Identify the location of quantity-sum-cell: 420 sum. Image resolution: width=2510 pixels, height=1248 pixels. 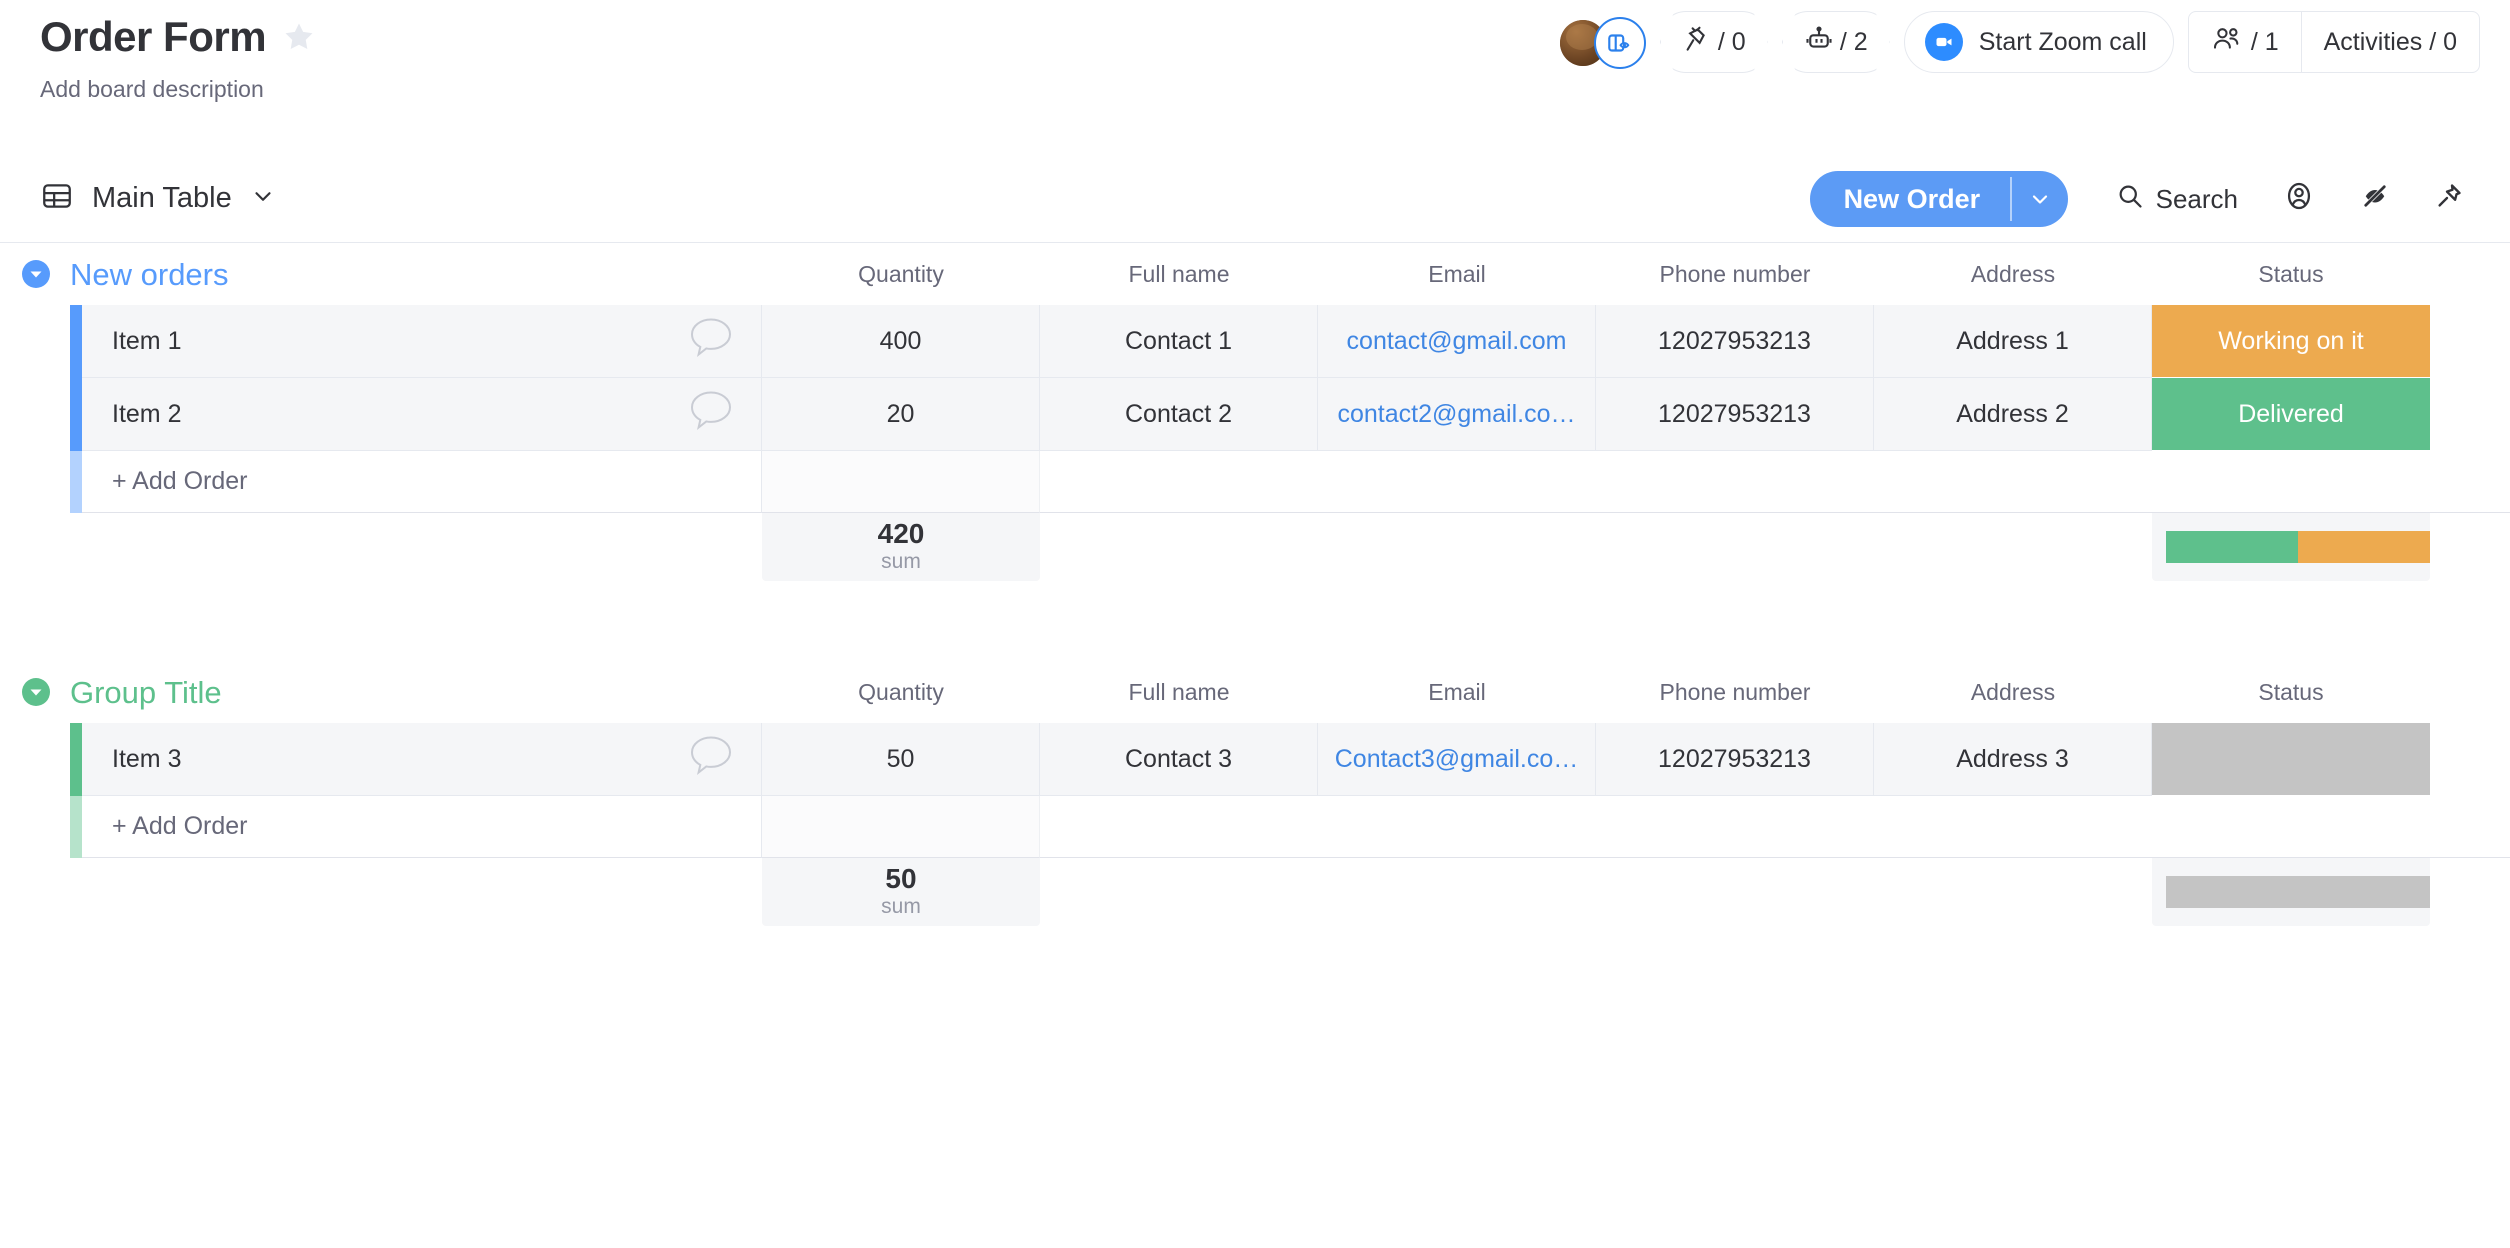
(901, 547).